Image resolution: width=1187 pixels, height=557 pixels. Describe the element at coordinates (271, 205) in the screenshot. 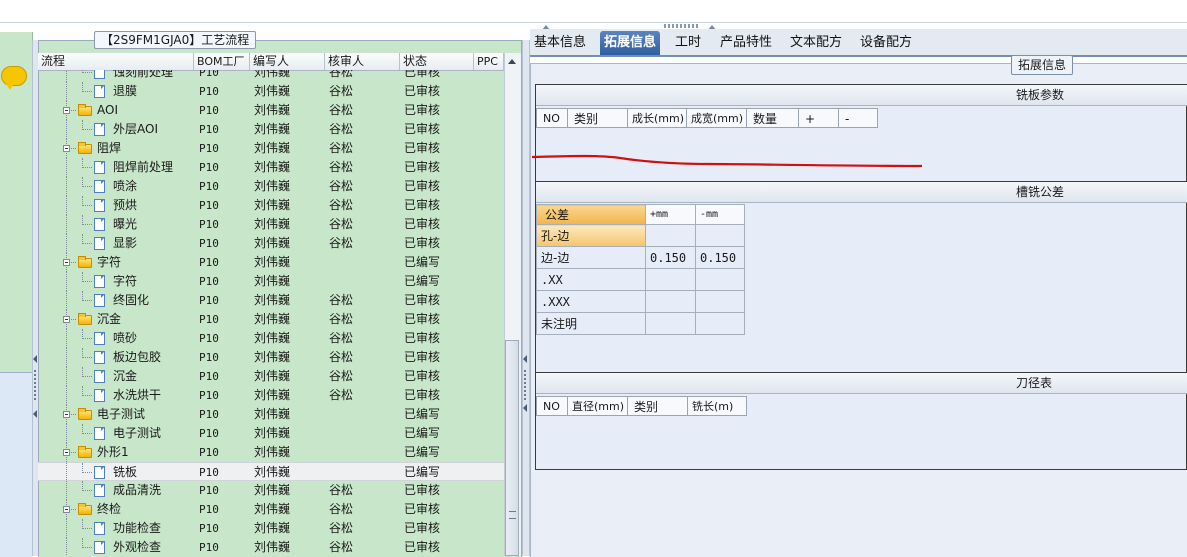

I see `tree-item-row: 预烘 P10 刘伟巍 谷松 已审核` at that location.